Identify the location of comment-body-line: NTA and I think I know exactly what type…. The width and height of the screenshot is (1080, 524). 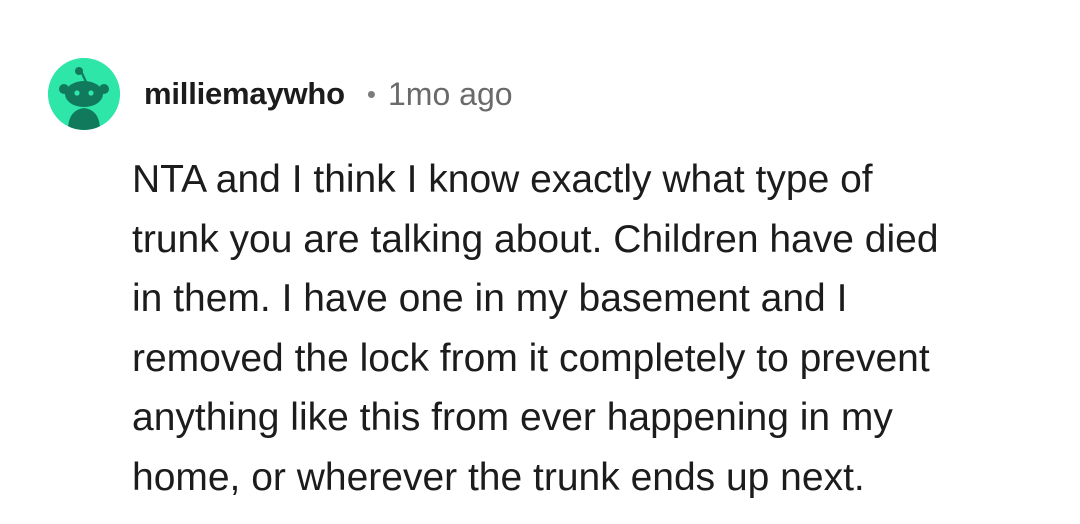
(502, 179).